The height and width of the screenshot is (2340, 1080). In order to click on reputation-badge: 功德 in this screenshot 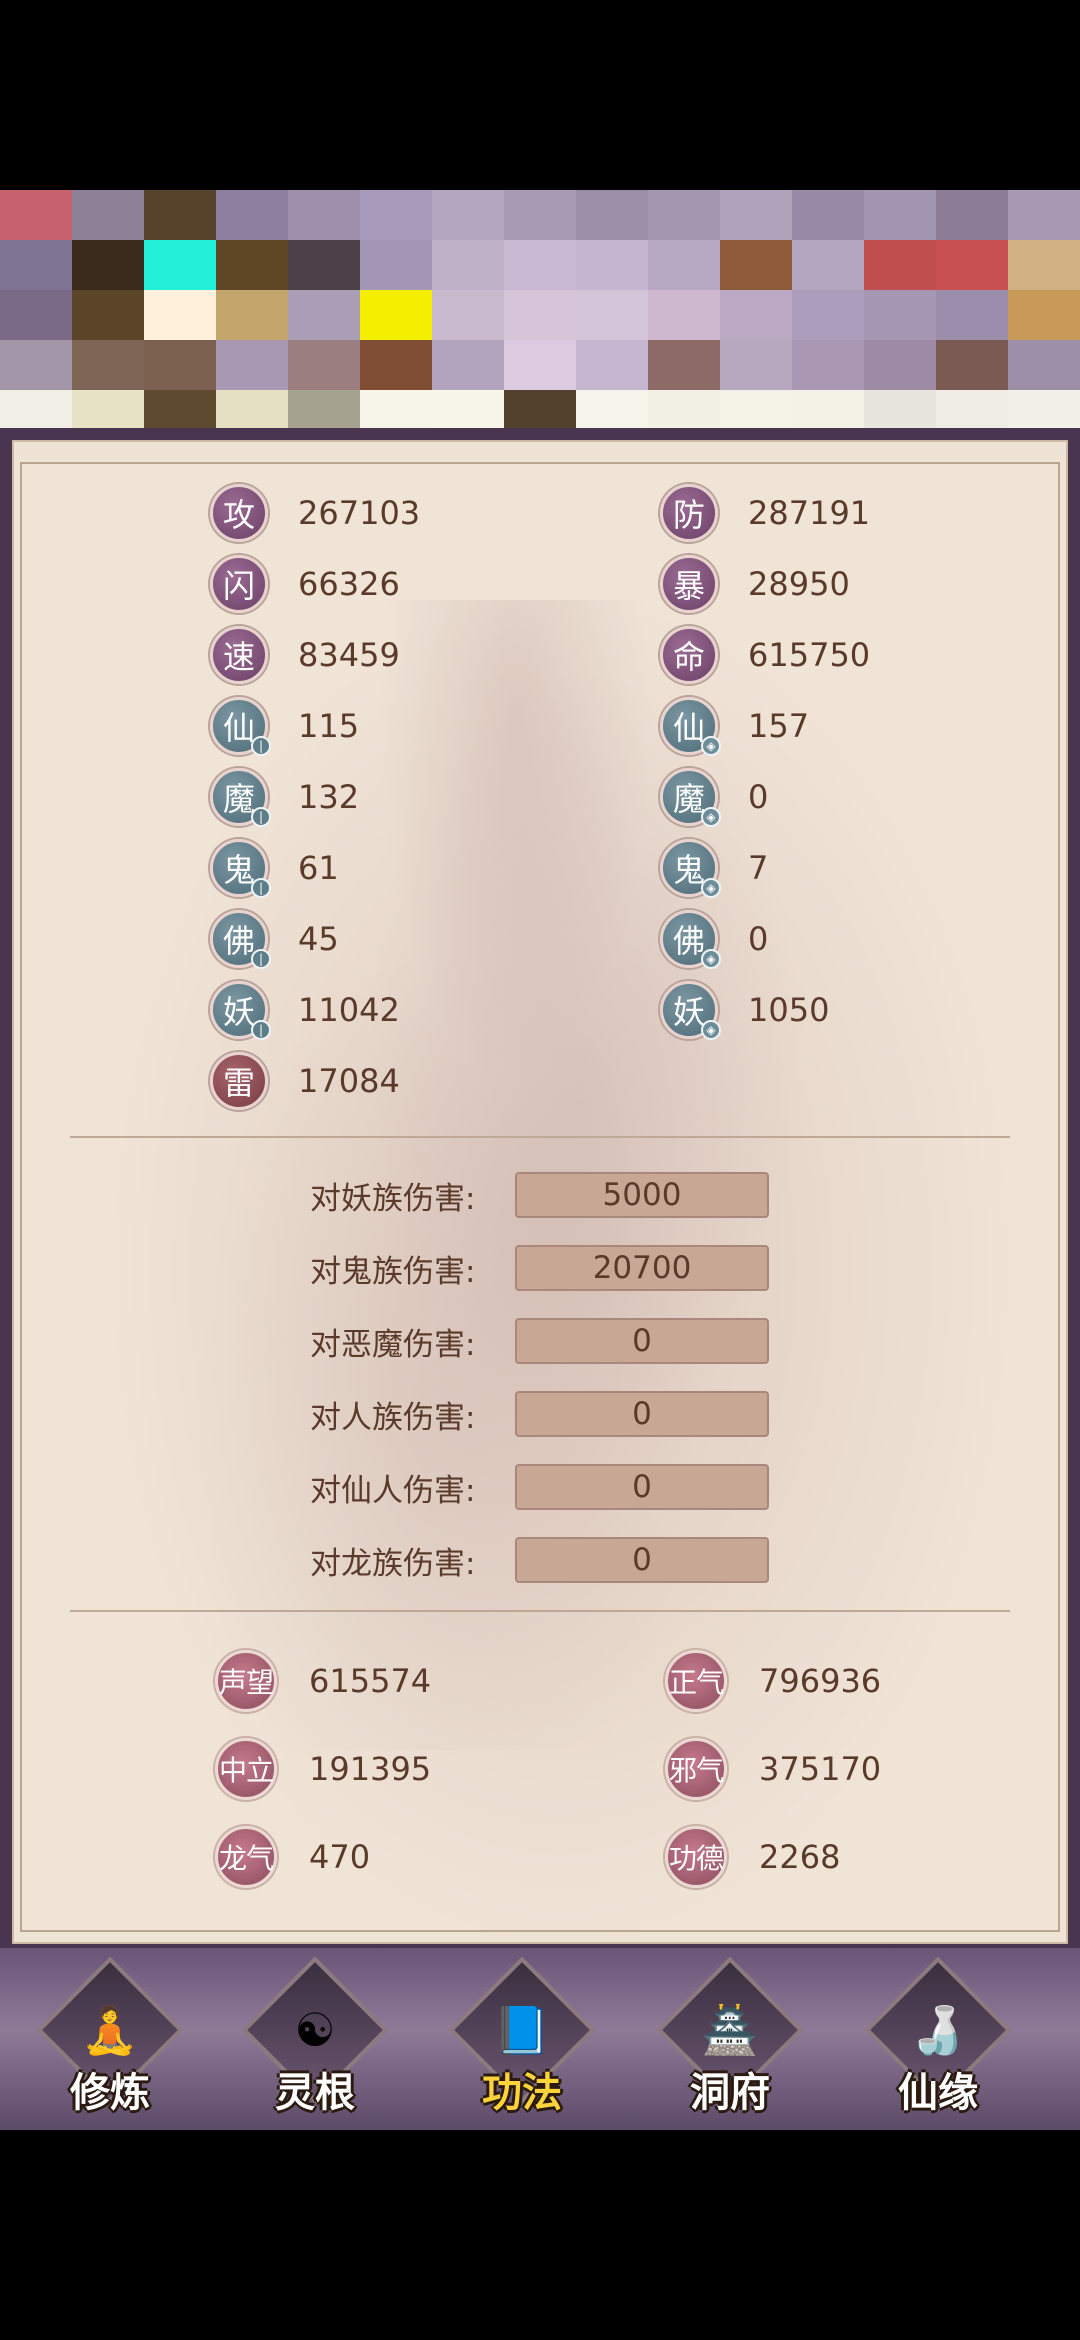, I will do `click(696, 1857)`.